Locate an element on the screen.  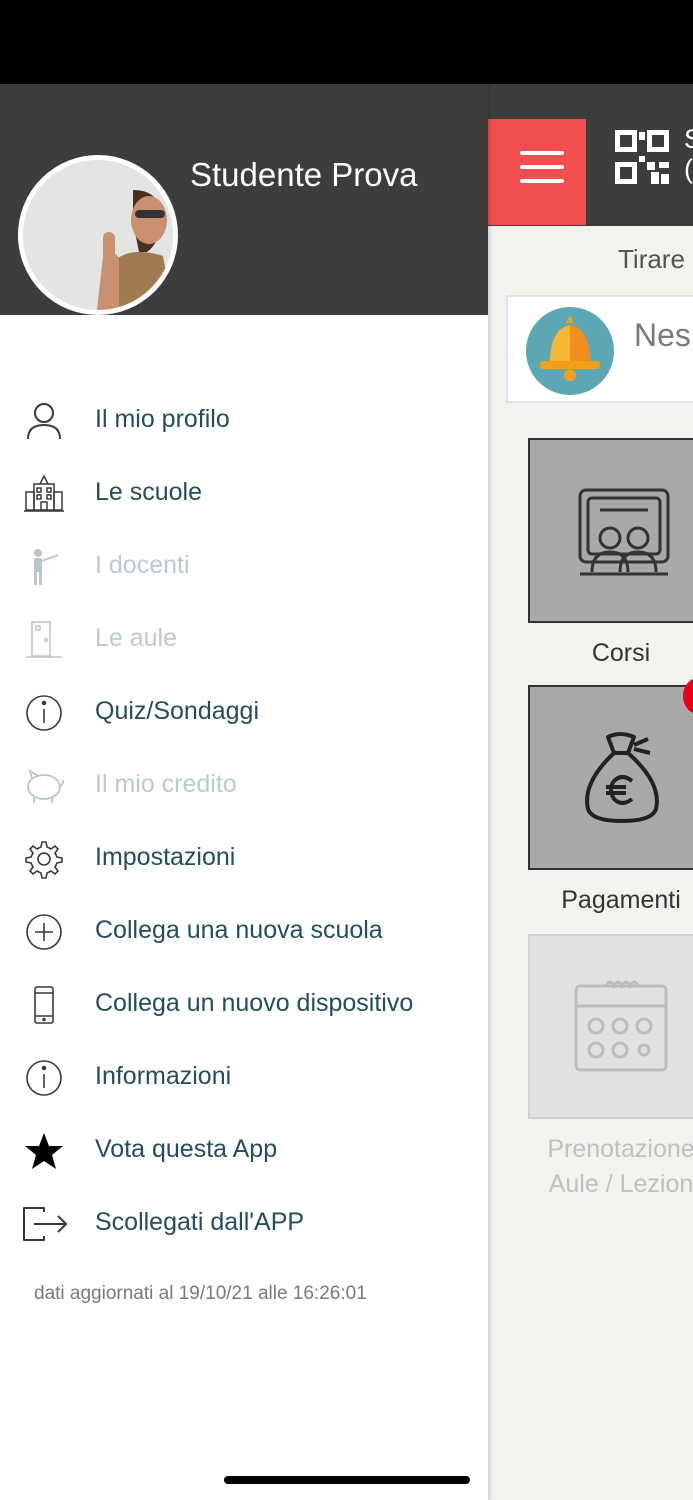
menu-item-label: Quiz/Sondaggi is located at coordinates (177, 711).